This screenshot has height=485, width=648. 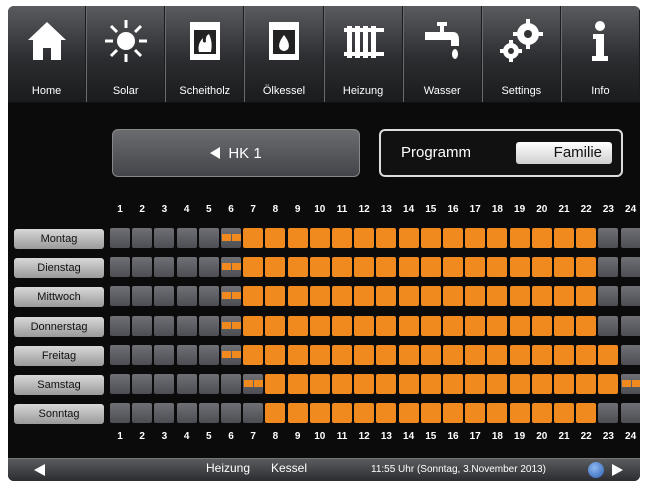 What do you see at coordinates (59, 355) in the screenshot?
I see `day-label: Freitag` at bounding box center [59, 355].